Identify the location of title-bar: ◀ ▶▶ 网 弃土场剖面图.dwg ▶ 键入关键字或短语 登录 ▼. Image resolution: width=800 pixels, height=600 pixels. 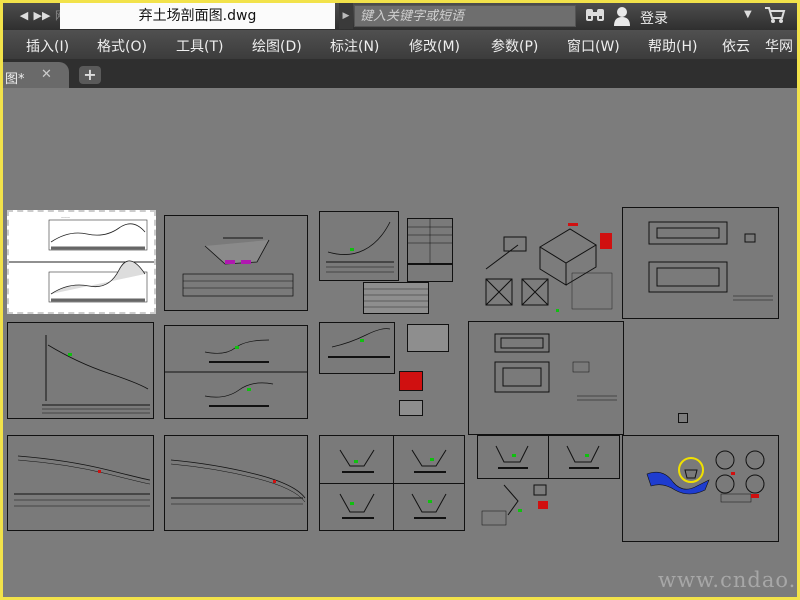
(400, 16).